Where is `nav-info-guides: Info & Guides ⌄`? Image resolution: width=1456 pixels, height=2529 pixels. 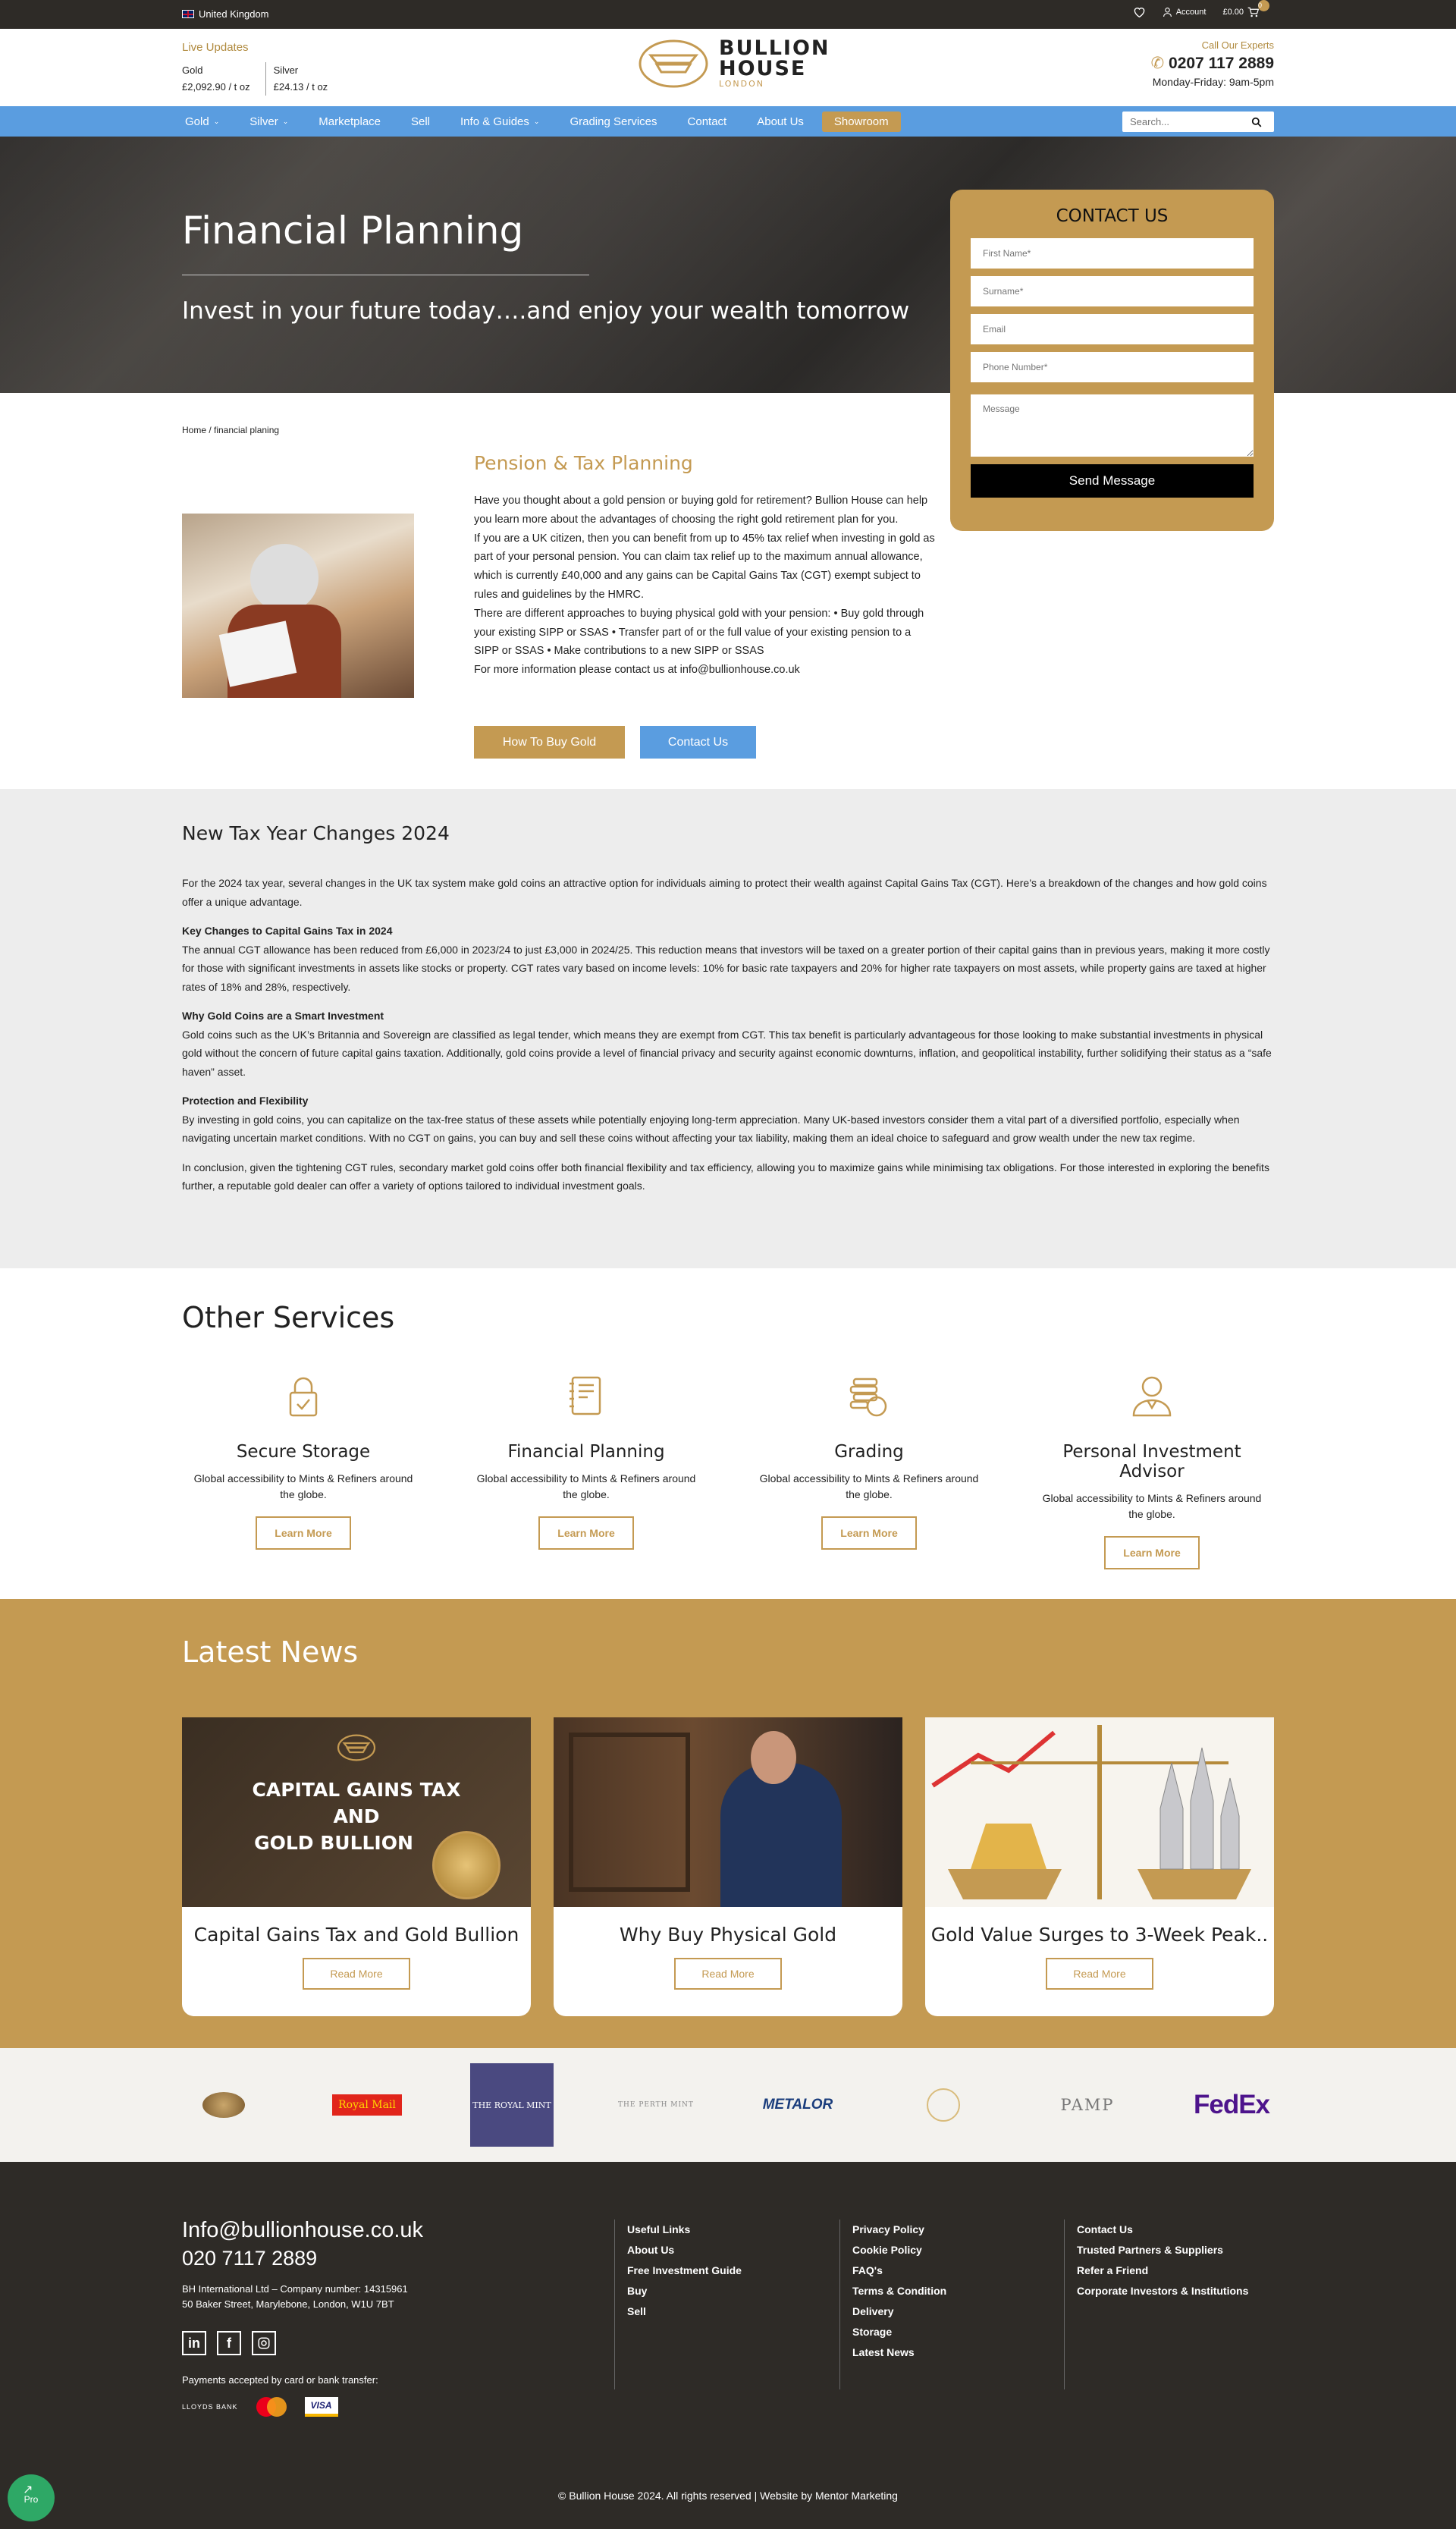 nav-info-guides: Info & Guides ⌄ is located at coordinates (499, 121).